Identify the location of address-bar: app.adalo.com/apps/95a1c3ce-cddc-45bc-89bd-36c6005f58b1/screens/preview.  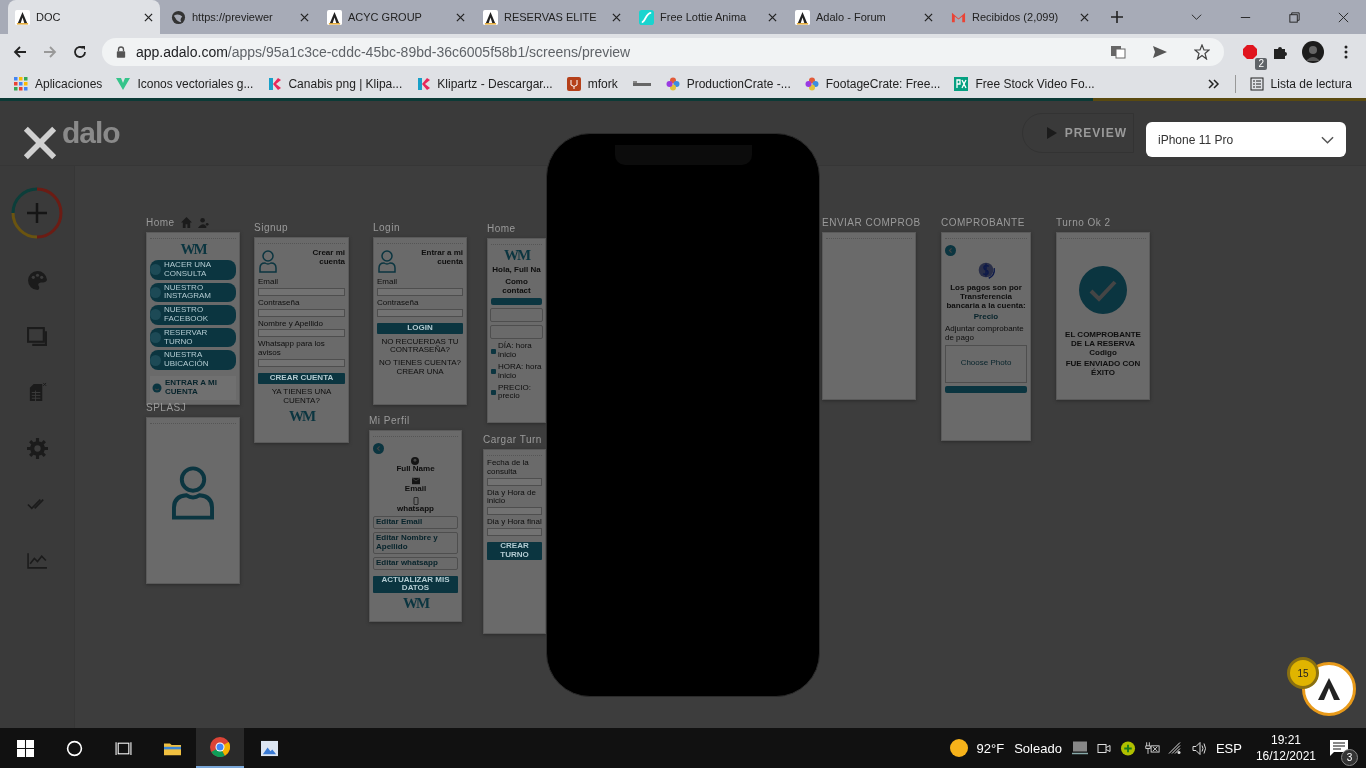
(663, 52).